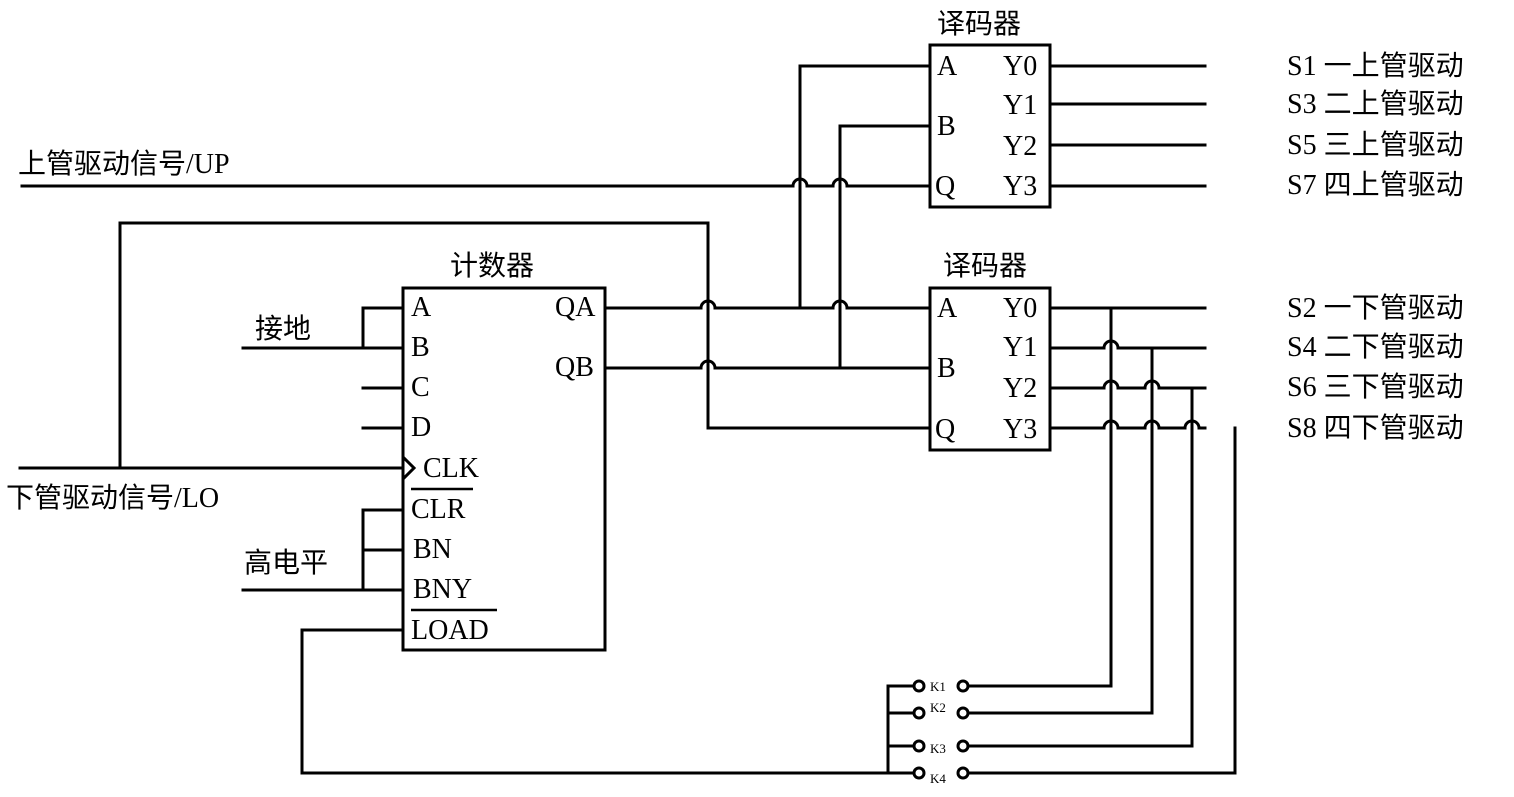 The image size is (1514, 797). Describe the element at coordinates (575, 307) in the screenshot. I see `counter-pin-qa: QA` at that location.